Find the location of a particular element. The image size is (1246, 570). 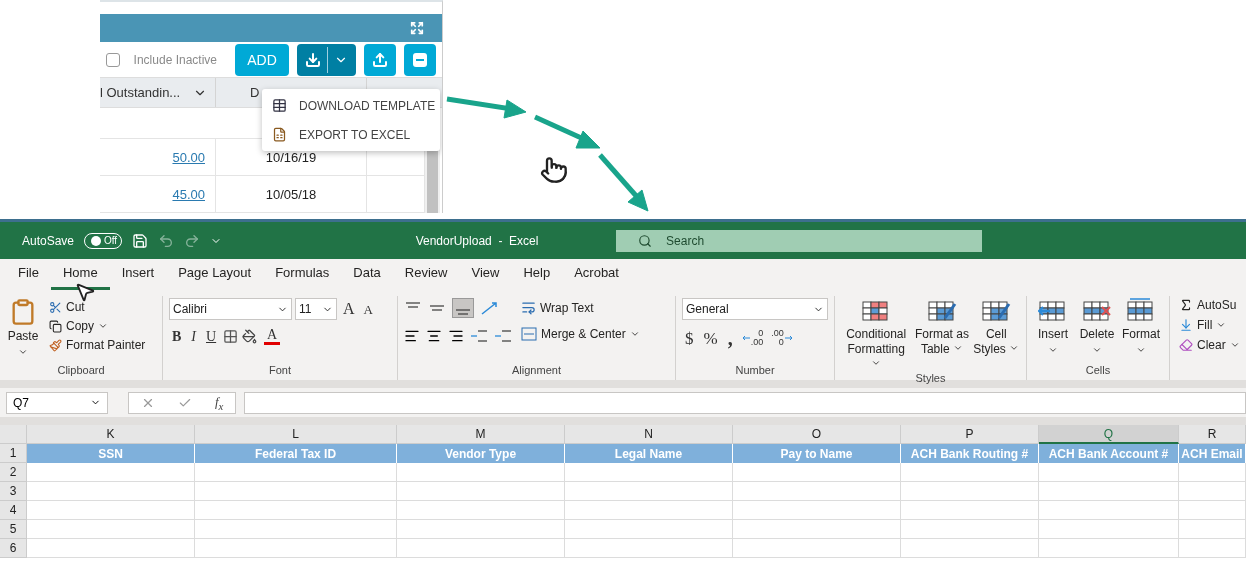

download-split-button is located at coordinates (326, 59).